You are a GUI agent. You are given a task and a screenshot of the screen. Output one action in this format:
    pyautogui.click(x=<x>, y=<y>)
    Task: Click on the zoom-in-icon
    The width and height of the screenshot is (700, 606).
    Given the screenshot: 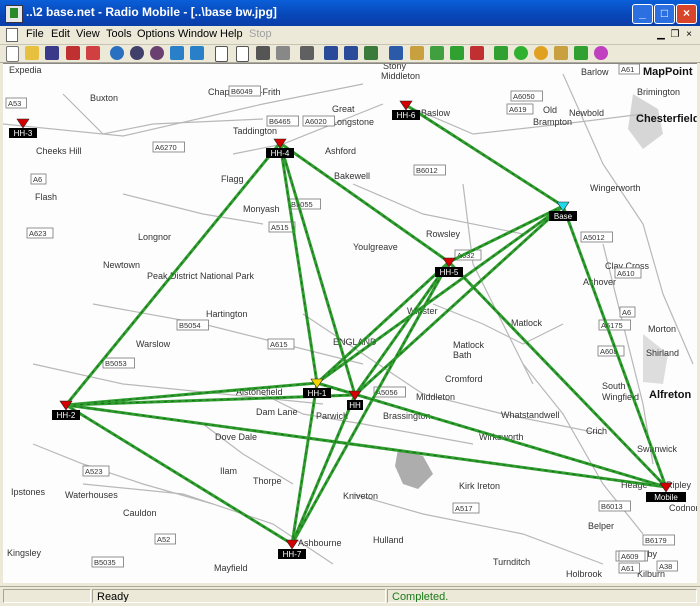 What is the action you would take?
    pyautogui.click(x=417, y=53)
    